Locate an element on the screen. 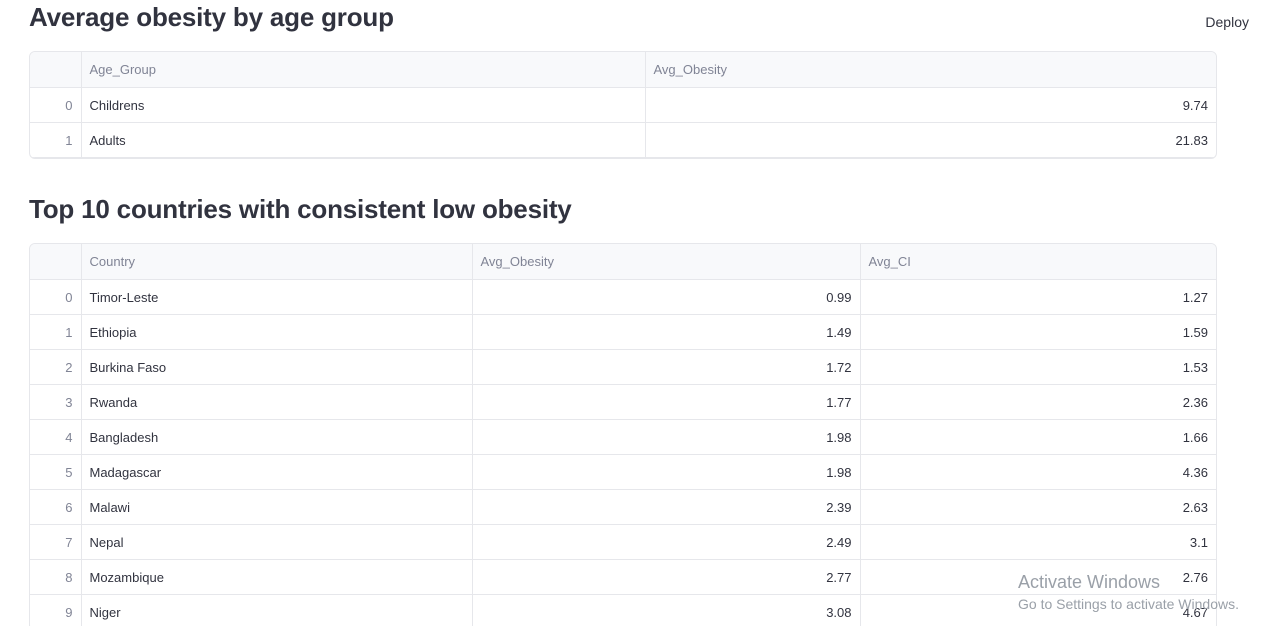 The width and height of the screenshot is (1266, 626). table-row: 9 Niger 3.08 4.67 is located at coordinates (623, 610).